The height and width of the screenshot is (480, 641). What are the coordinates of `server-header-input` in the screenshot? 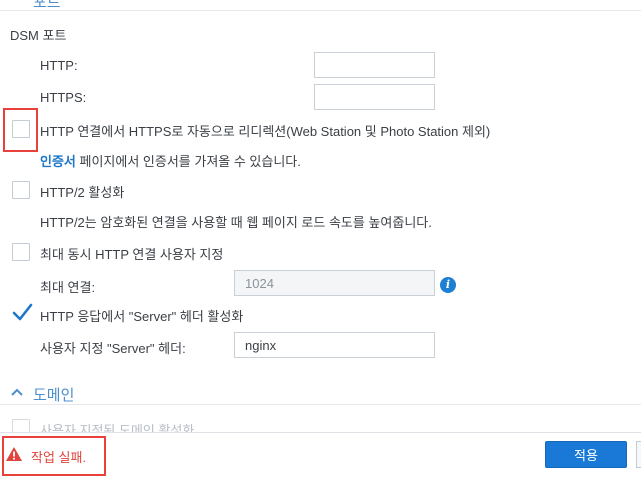 It's located at (334, 345).